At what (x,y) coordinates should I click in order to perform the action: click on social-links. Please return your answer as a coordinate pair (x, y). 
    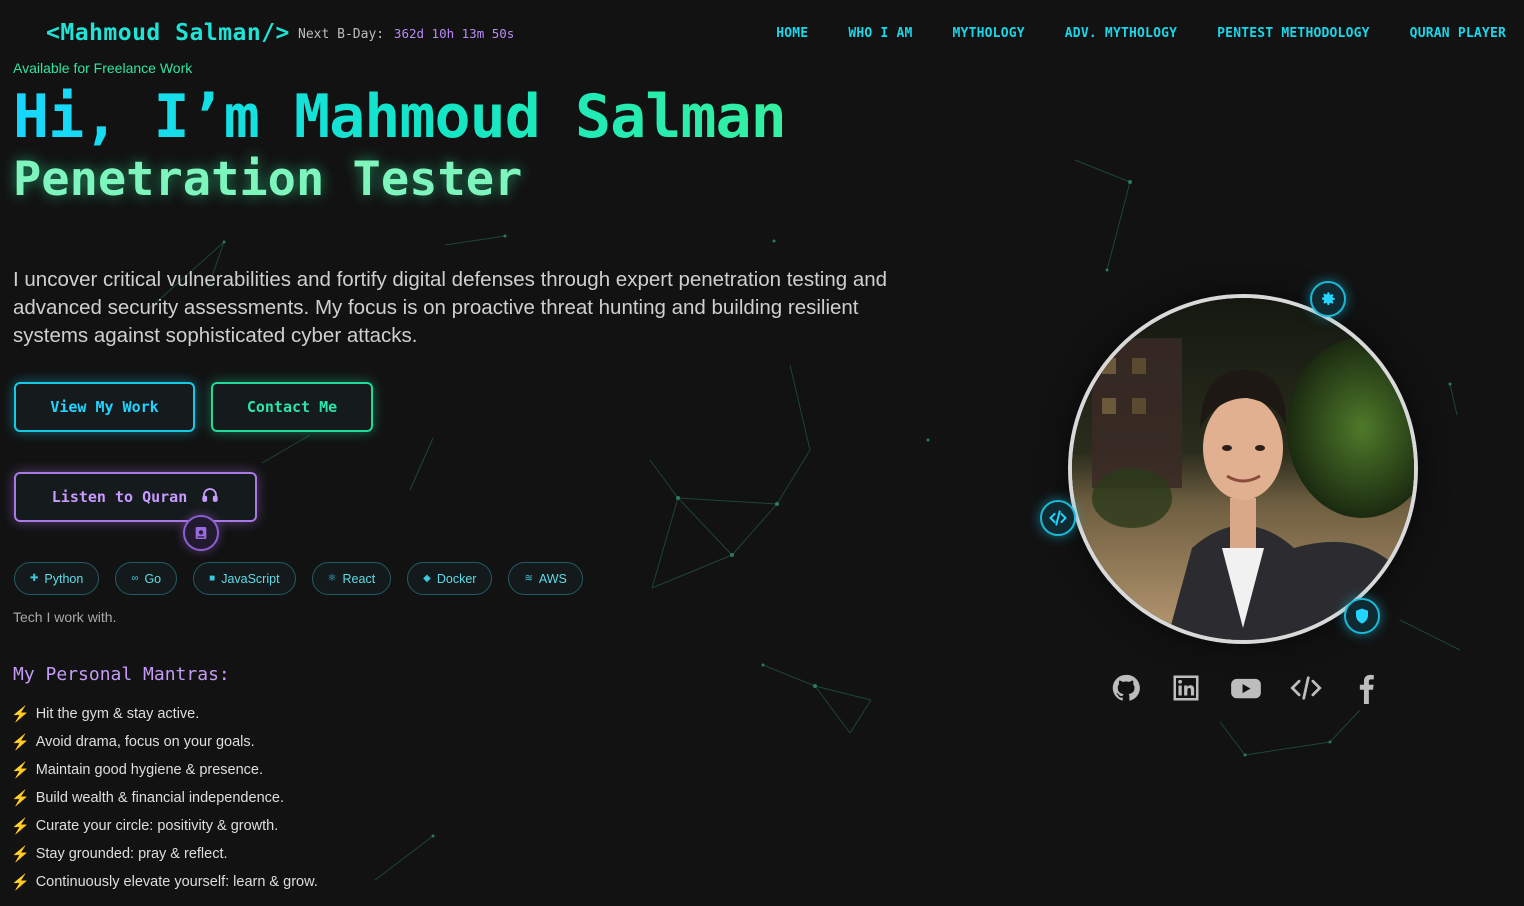
    Looking at the image, I should click on (1246, 688).